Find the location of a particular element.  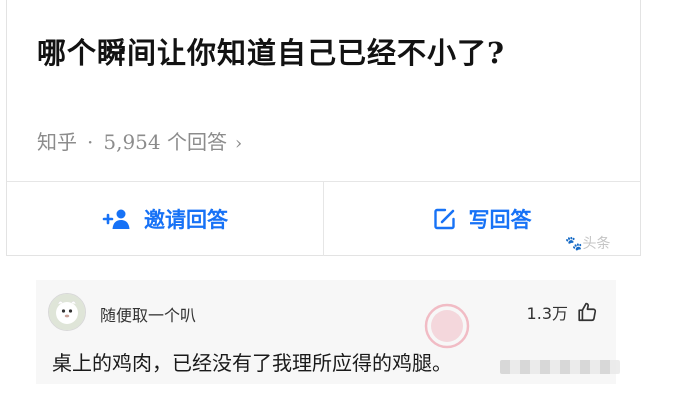

question-meta: 知乎 · 5,954 个回答 › is located at coordinates (139, 140).